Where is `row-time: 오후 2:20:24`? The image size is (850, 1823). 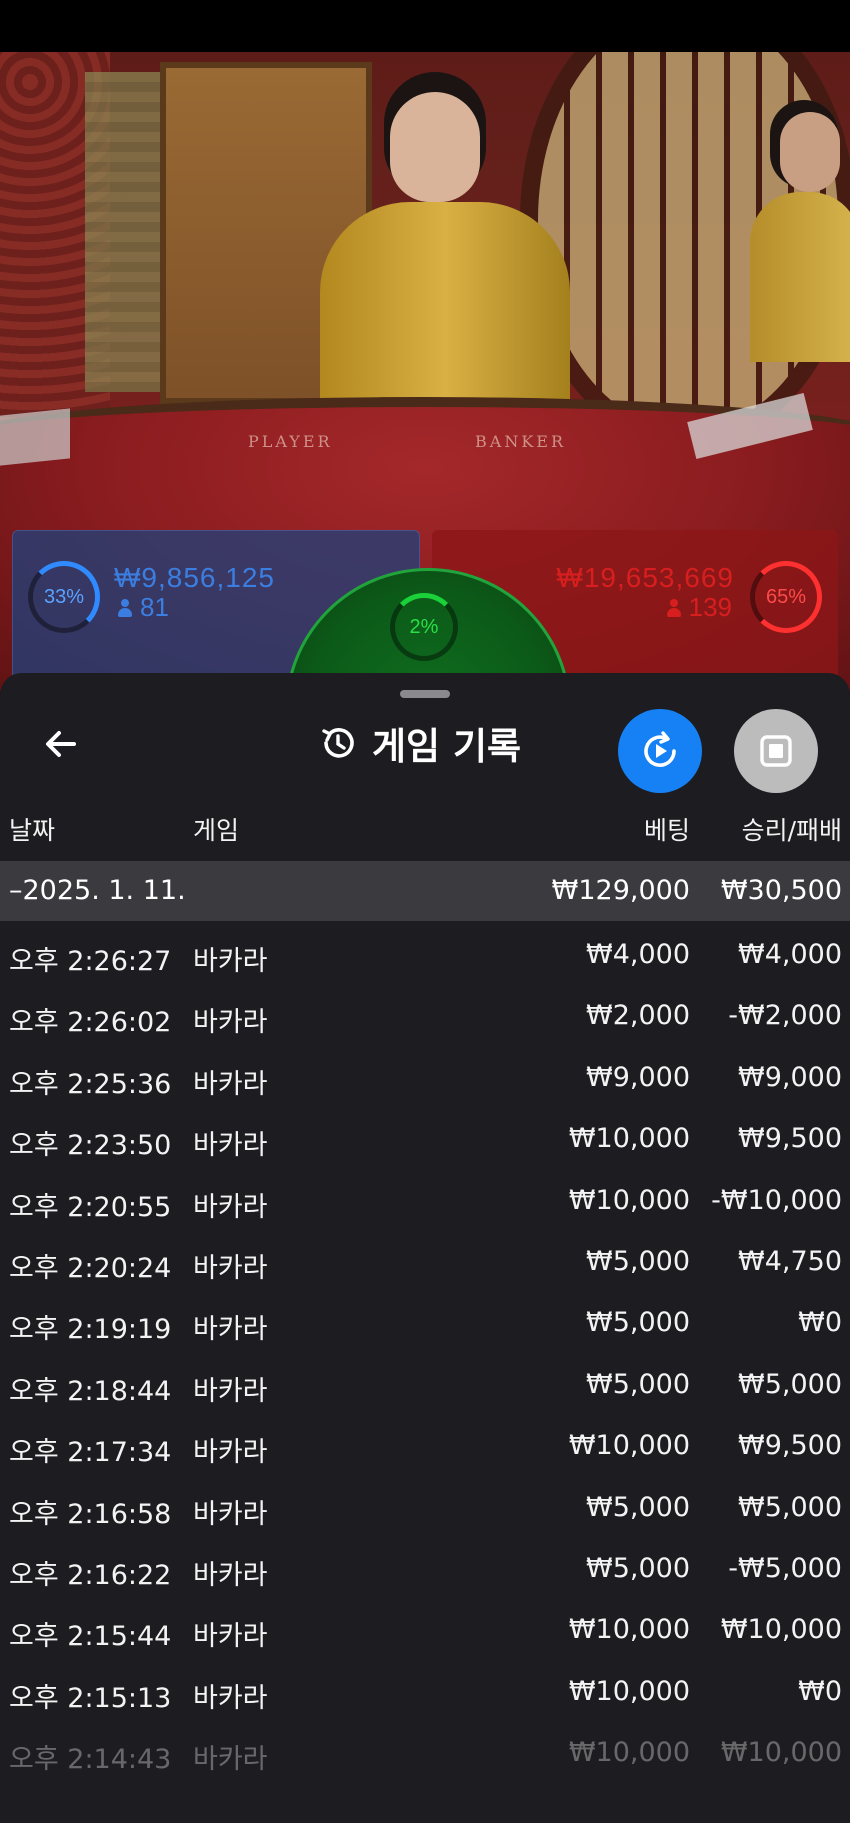
row-time: 오후 2:20:24 is located at coordinates (90, 1268).